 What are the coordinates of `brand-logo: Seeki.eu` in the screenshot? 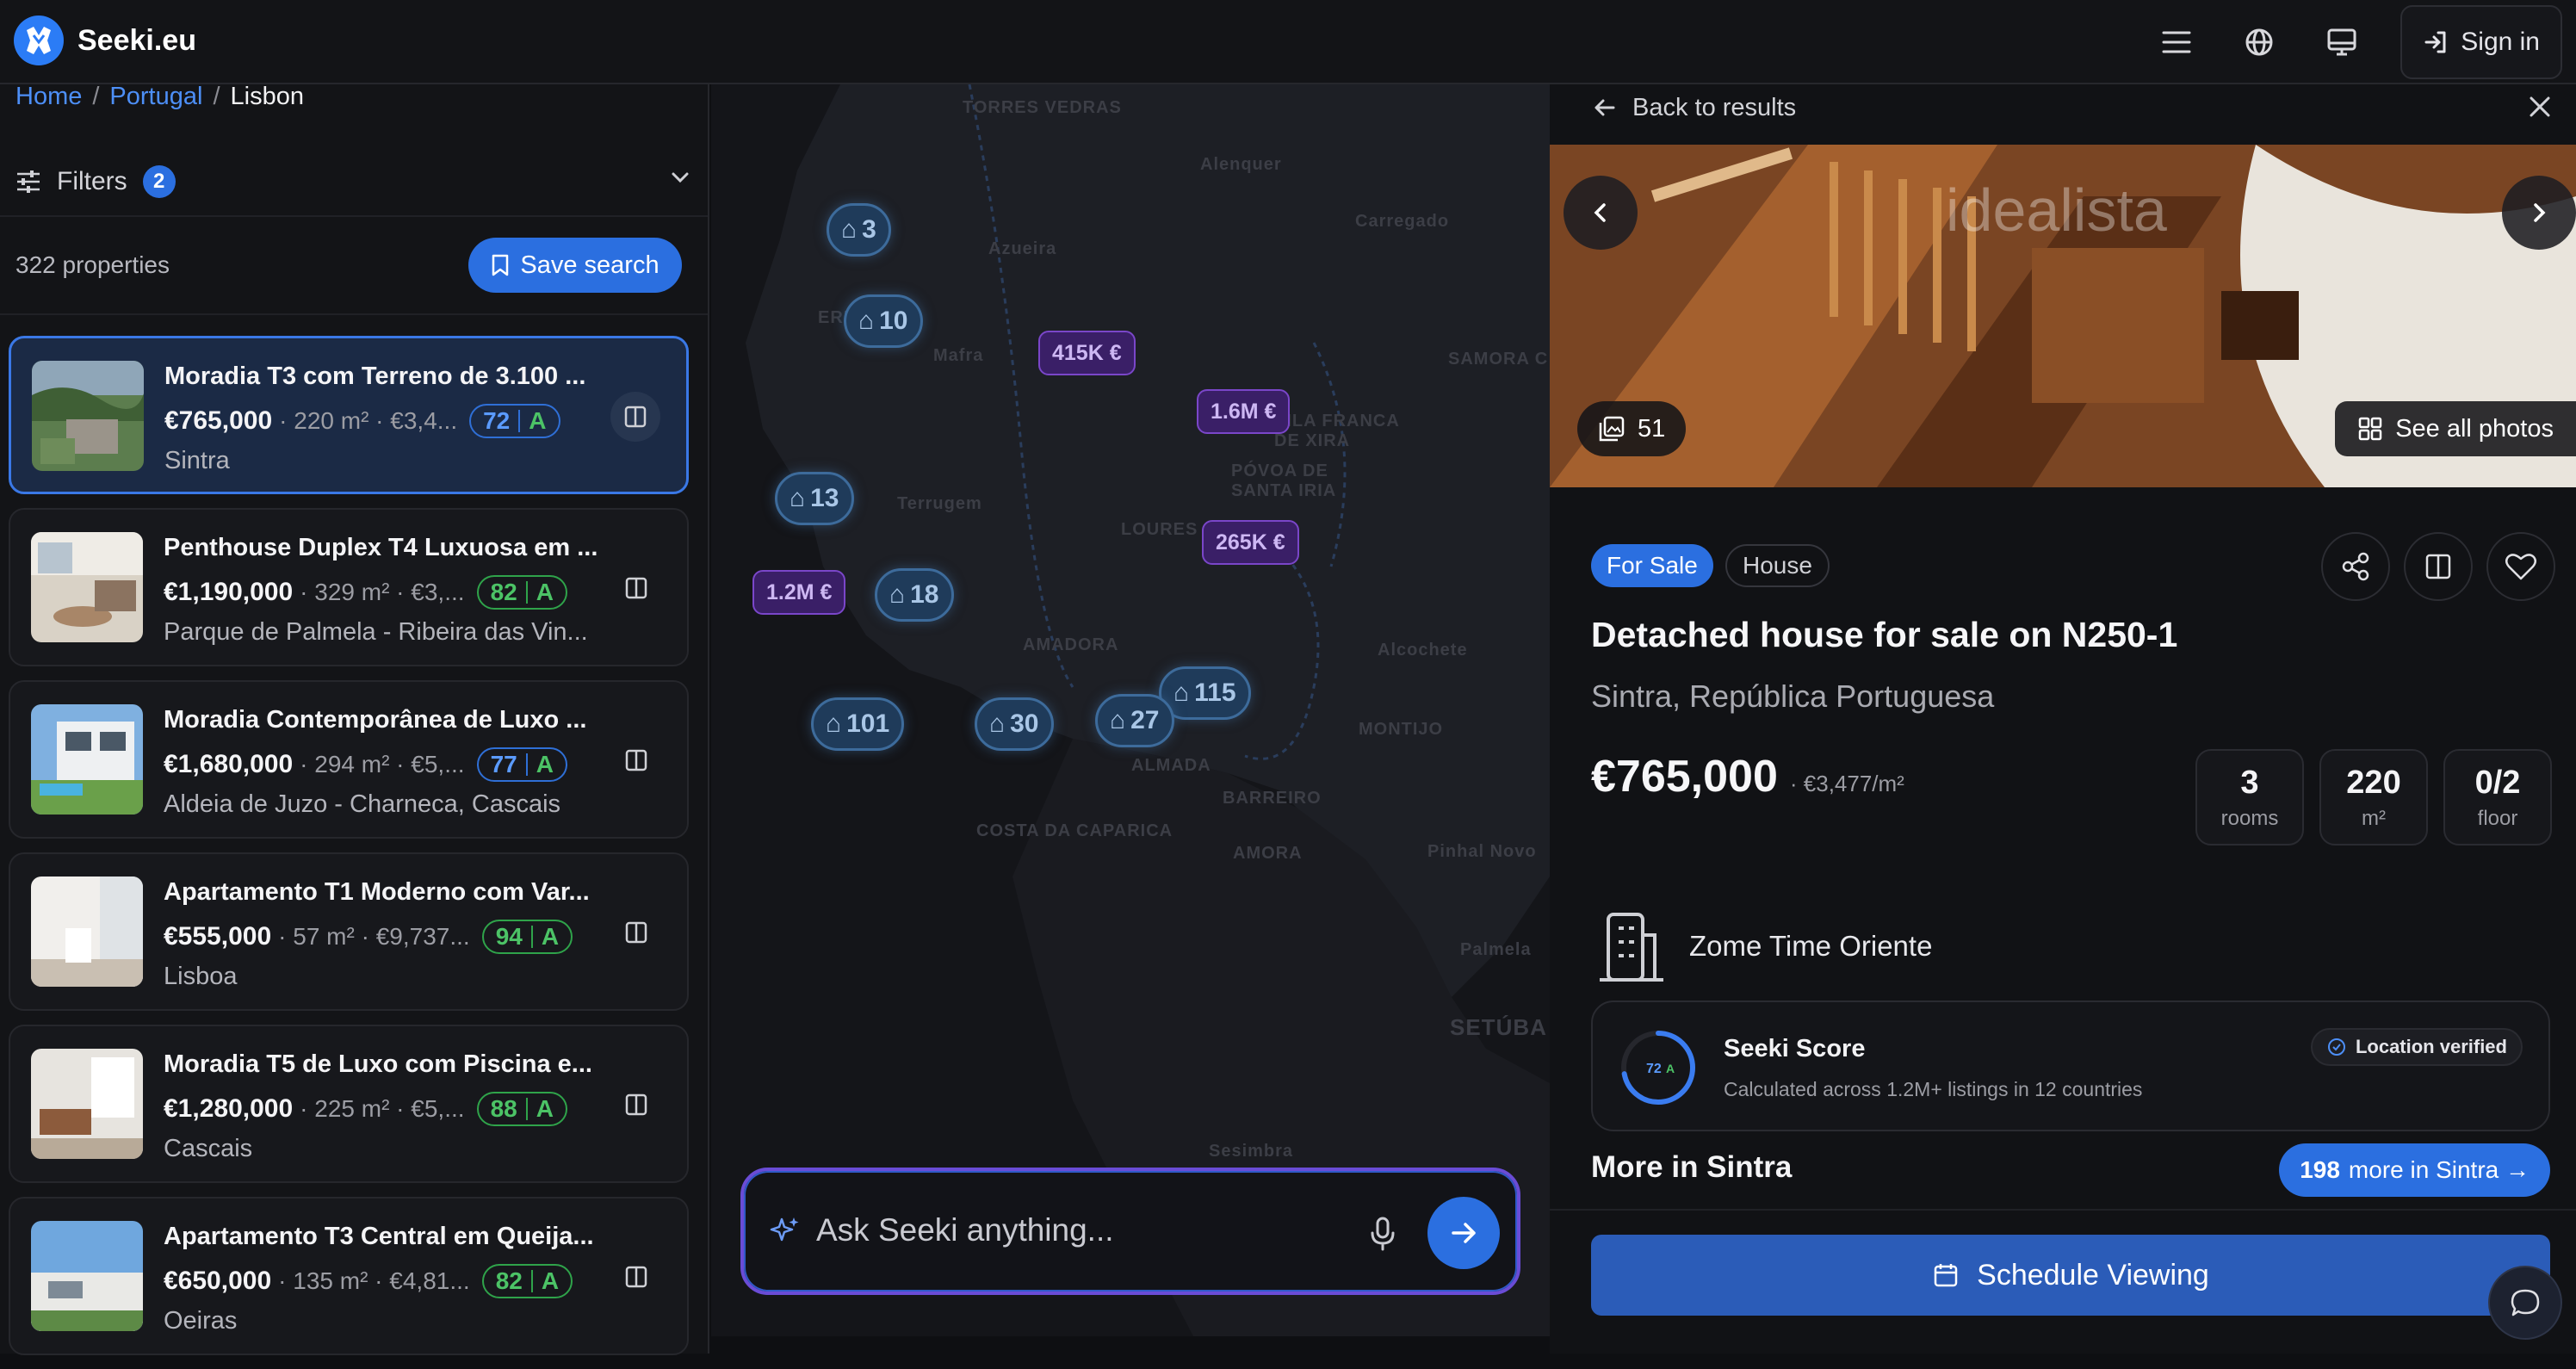 It's located at (105, 40).